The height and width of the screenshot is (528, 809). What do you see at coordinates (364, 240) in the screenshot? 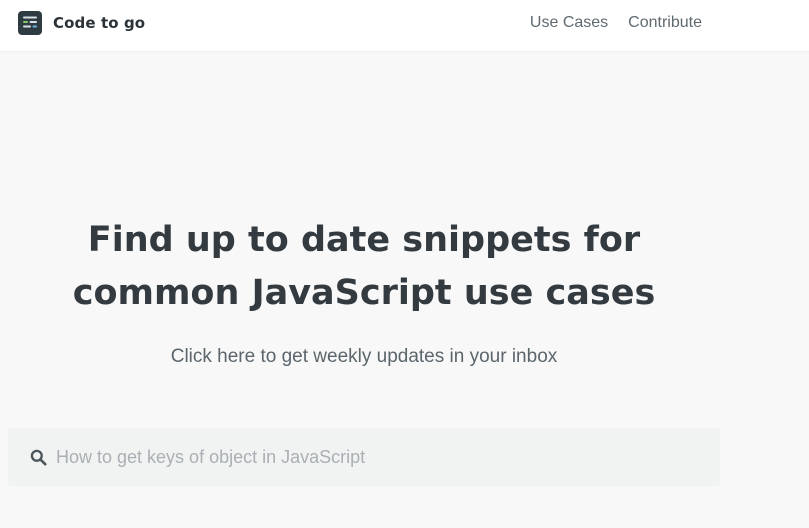
I see `hero-title-line-1: Find up to date snippets for` at bounding box center [364, 240].